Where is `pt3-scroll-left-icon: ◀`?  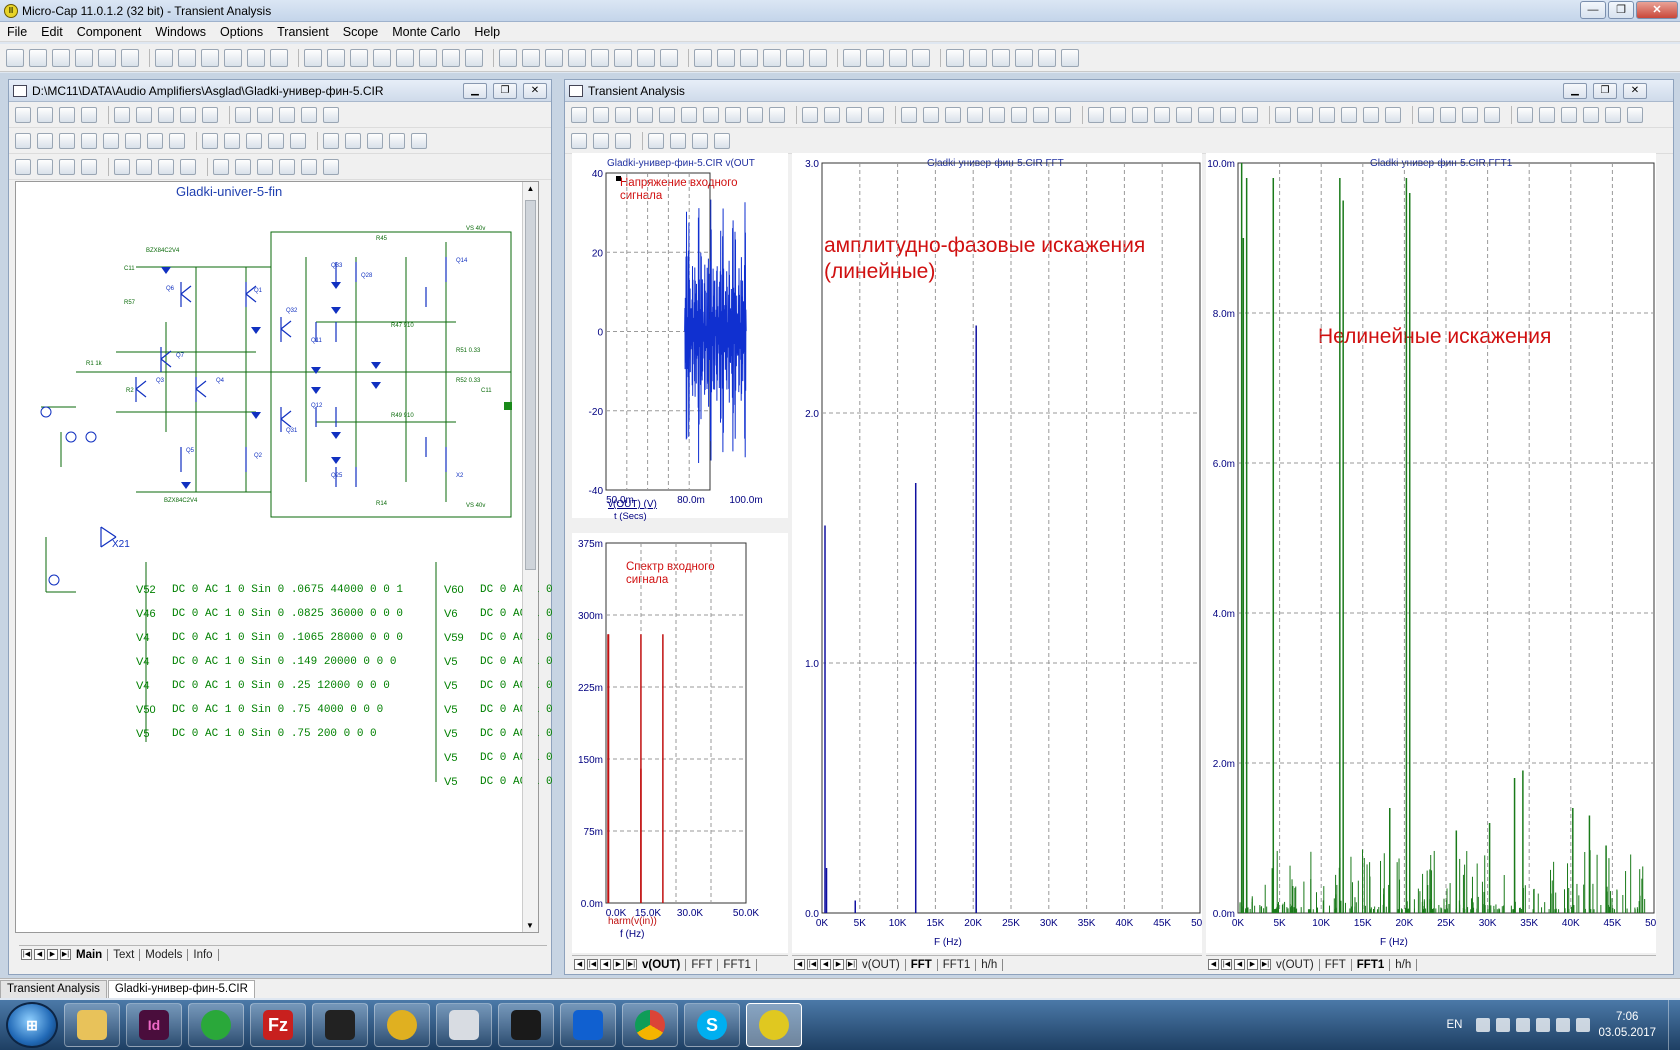
pt3-scroll-left-icon: ◀ is located at coordinates (1213, 964).